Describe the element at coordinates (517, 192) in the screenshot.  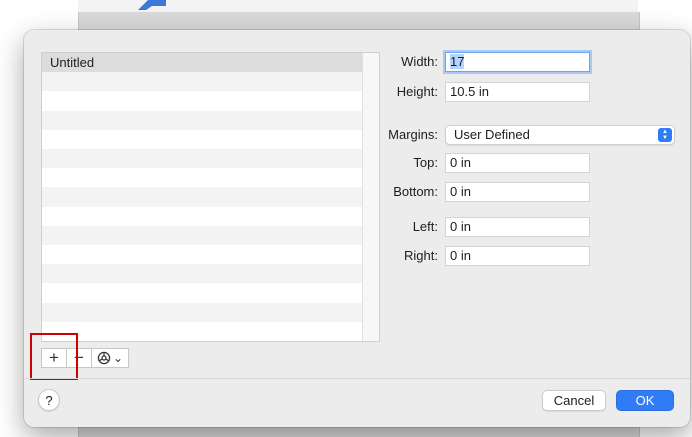
I see `bottom-margin-field: 0 in` at that location.